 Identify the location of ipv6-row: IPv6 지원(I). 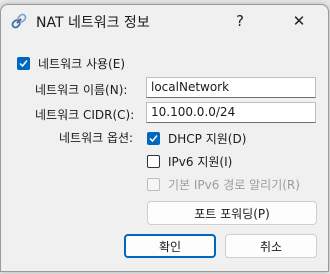
(189, 161).